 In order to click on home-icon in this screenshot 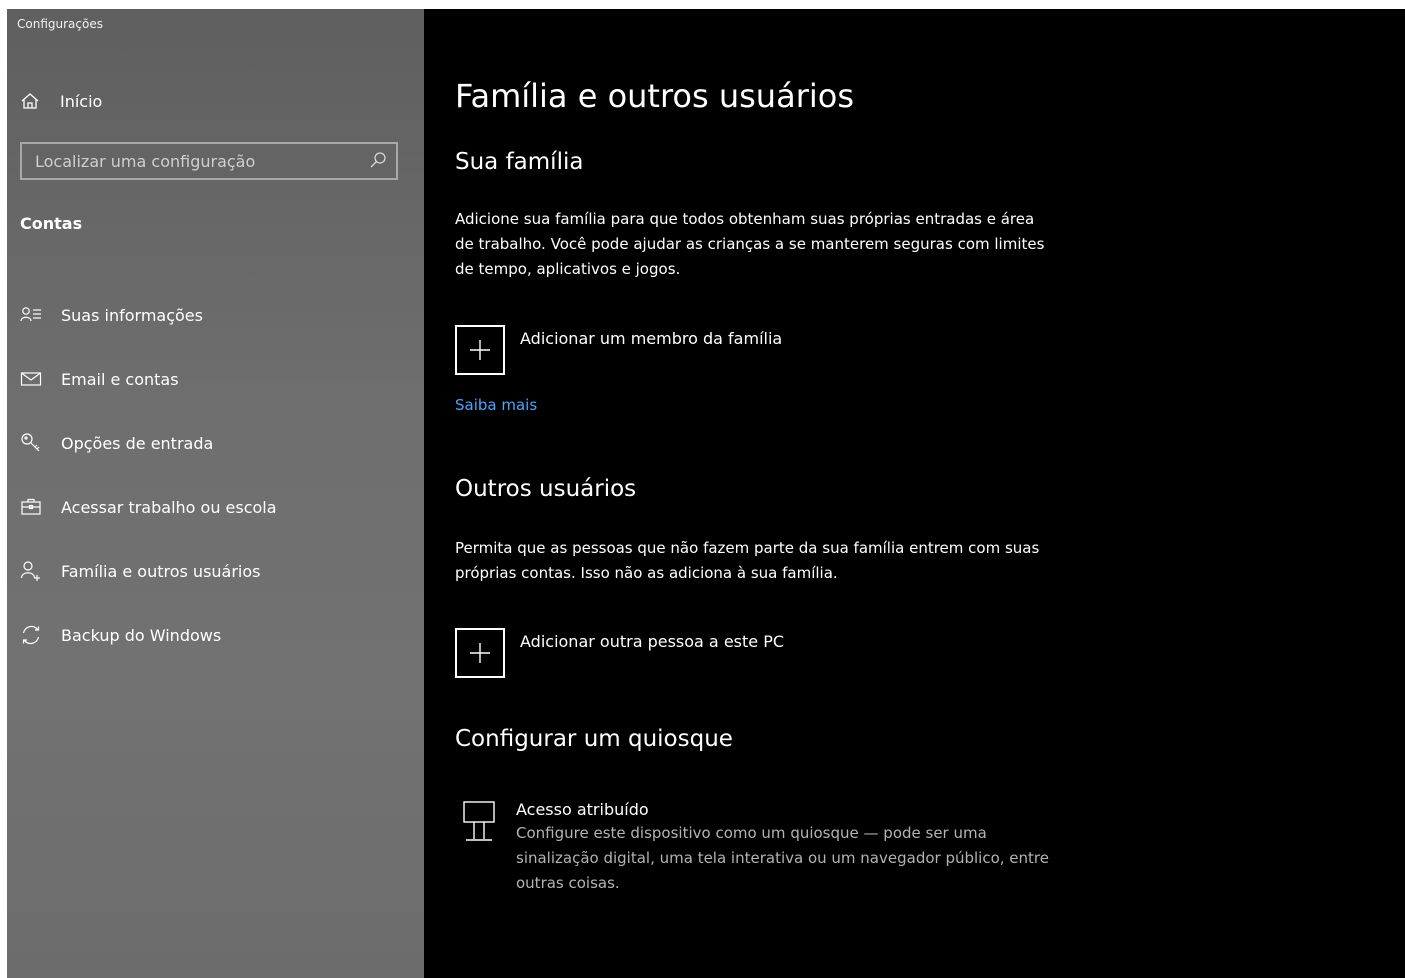, I will do `click(30, 101)`.